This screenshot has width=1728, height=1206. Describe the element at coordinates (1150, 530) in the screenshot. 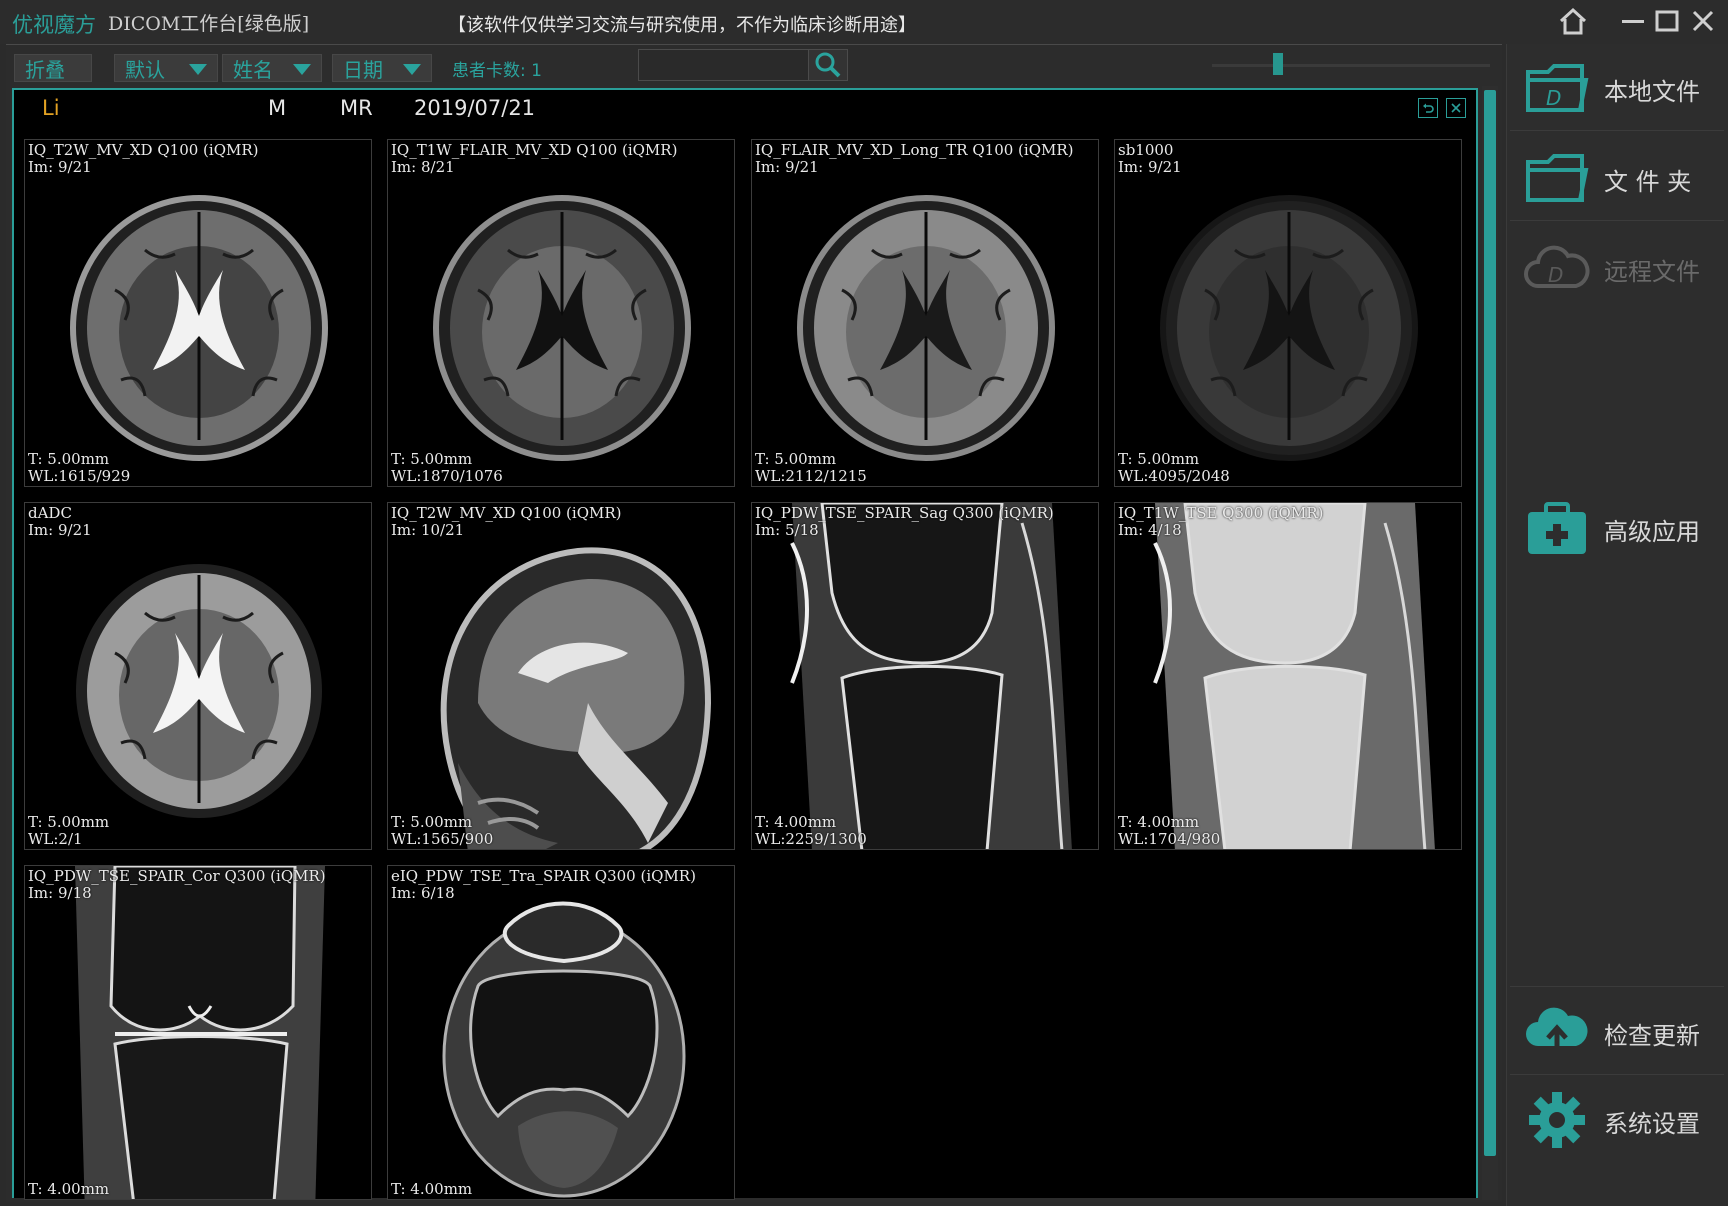

I see `image-index: Im: 4/18` at that location.